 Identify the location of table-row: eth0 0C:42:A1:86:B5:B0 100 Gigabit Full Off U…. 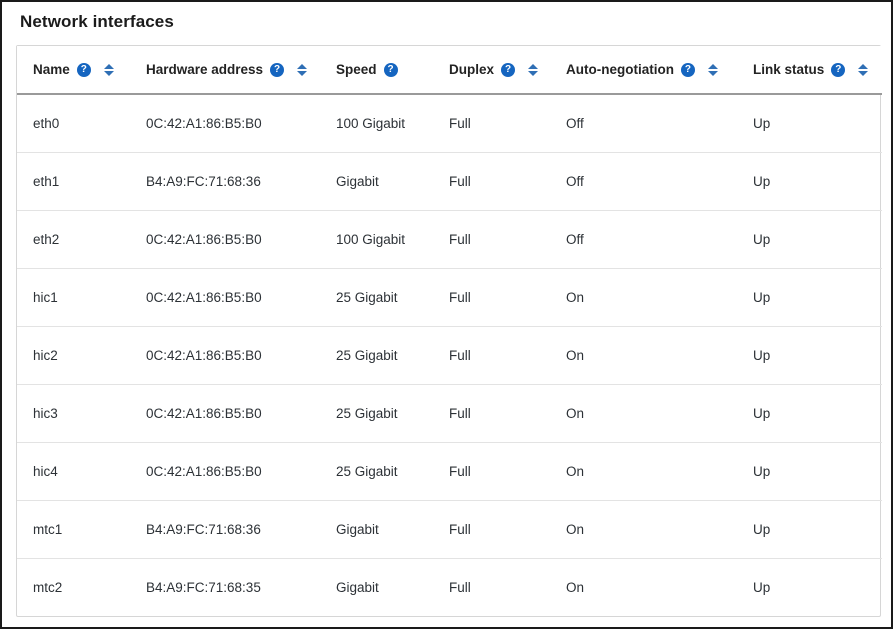
(449, 123).